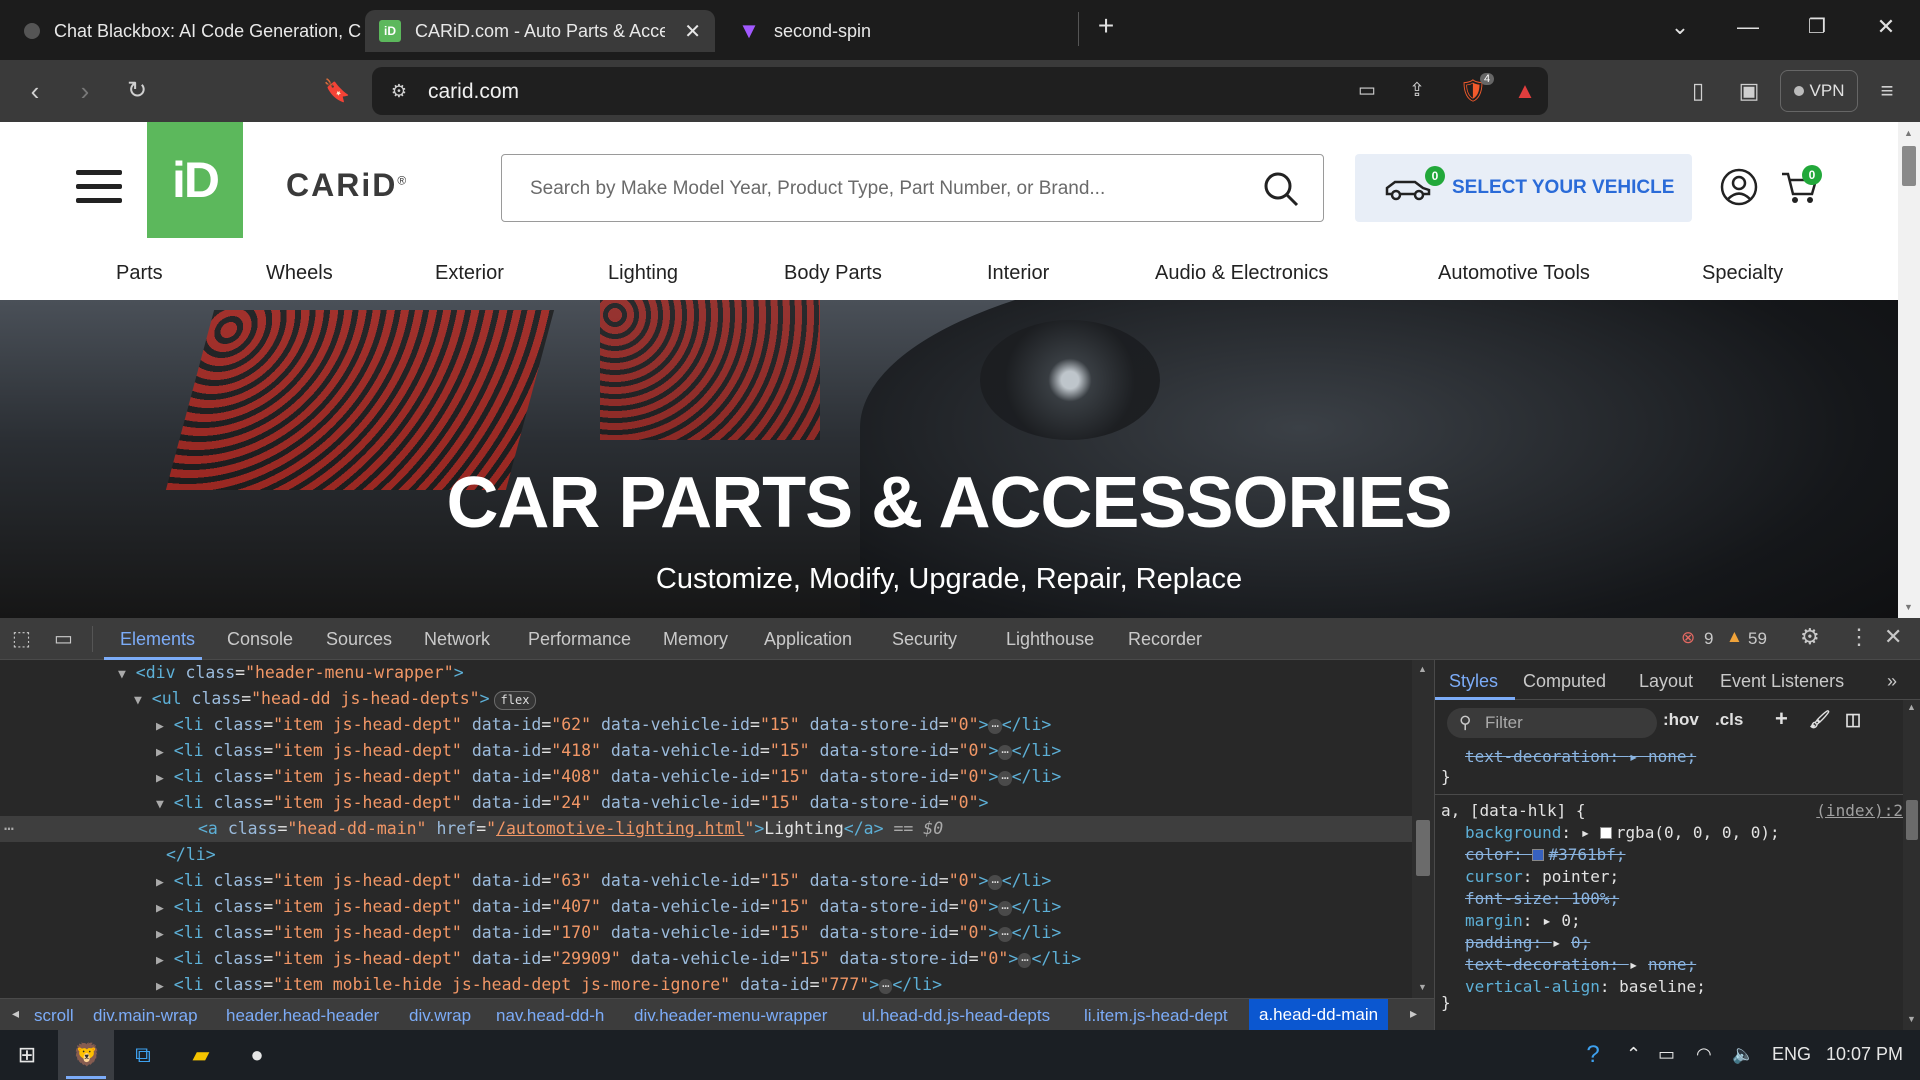  I want to click on brave-taskbar-icon: 🦁, so click(87, 1055).